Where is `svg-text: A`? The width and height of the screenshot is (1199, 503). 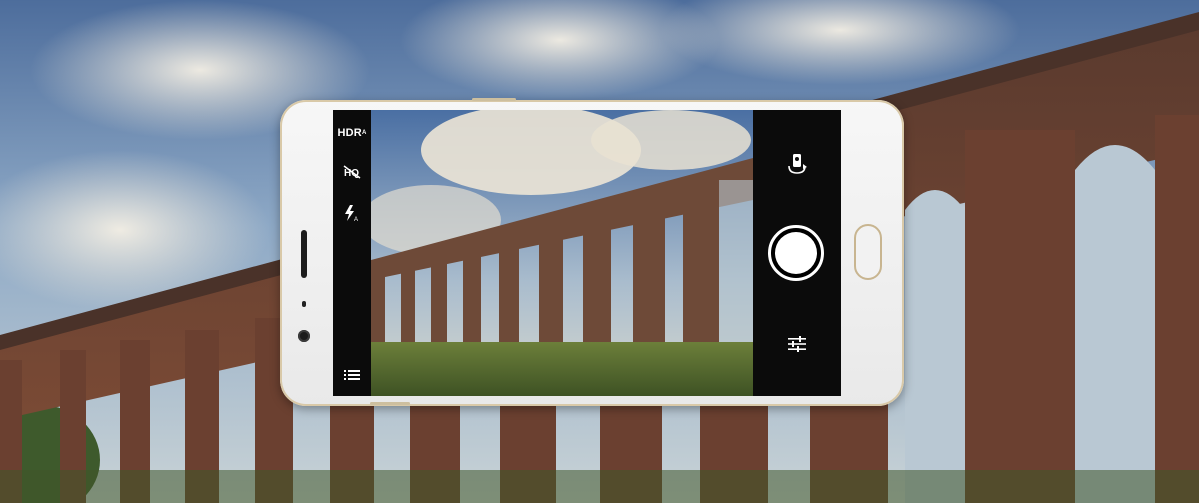
svg-text: A is located at coordinates (356, 219).